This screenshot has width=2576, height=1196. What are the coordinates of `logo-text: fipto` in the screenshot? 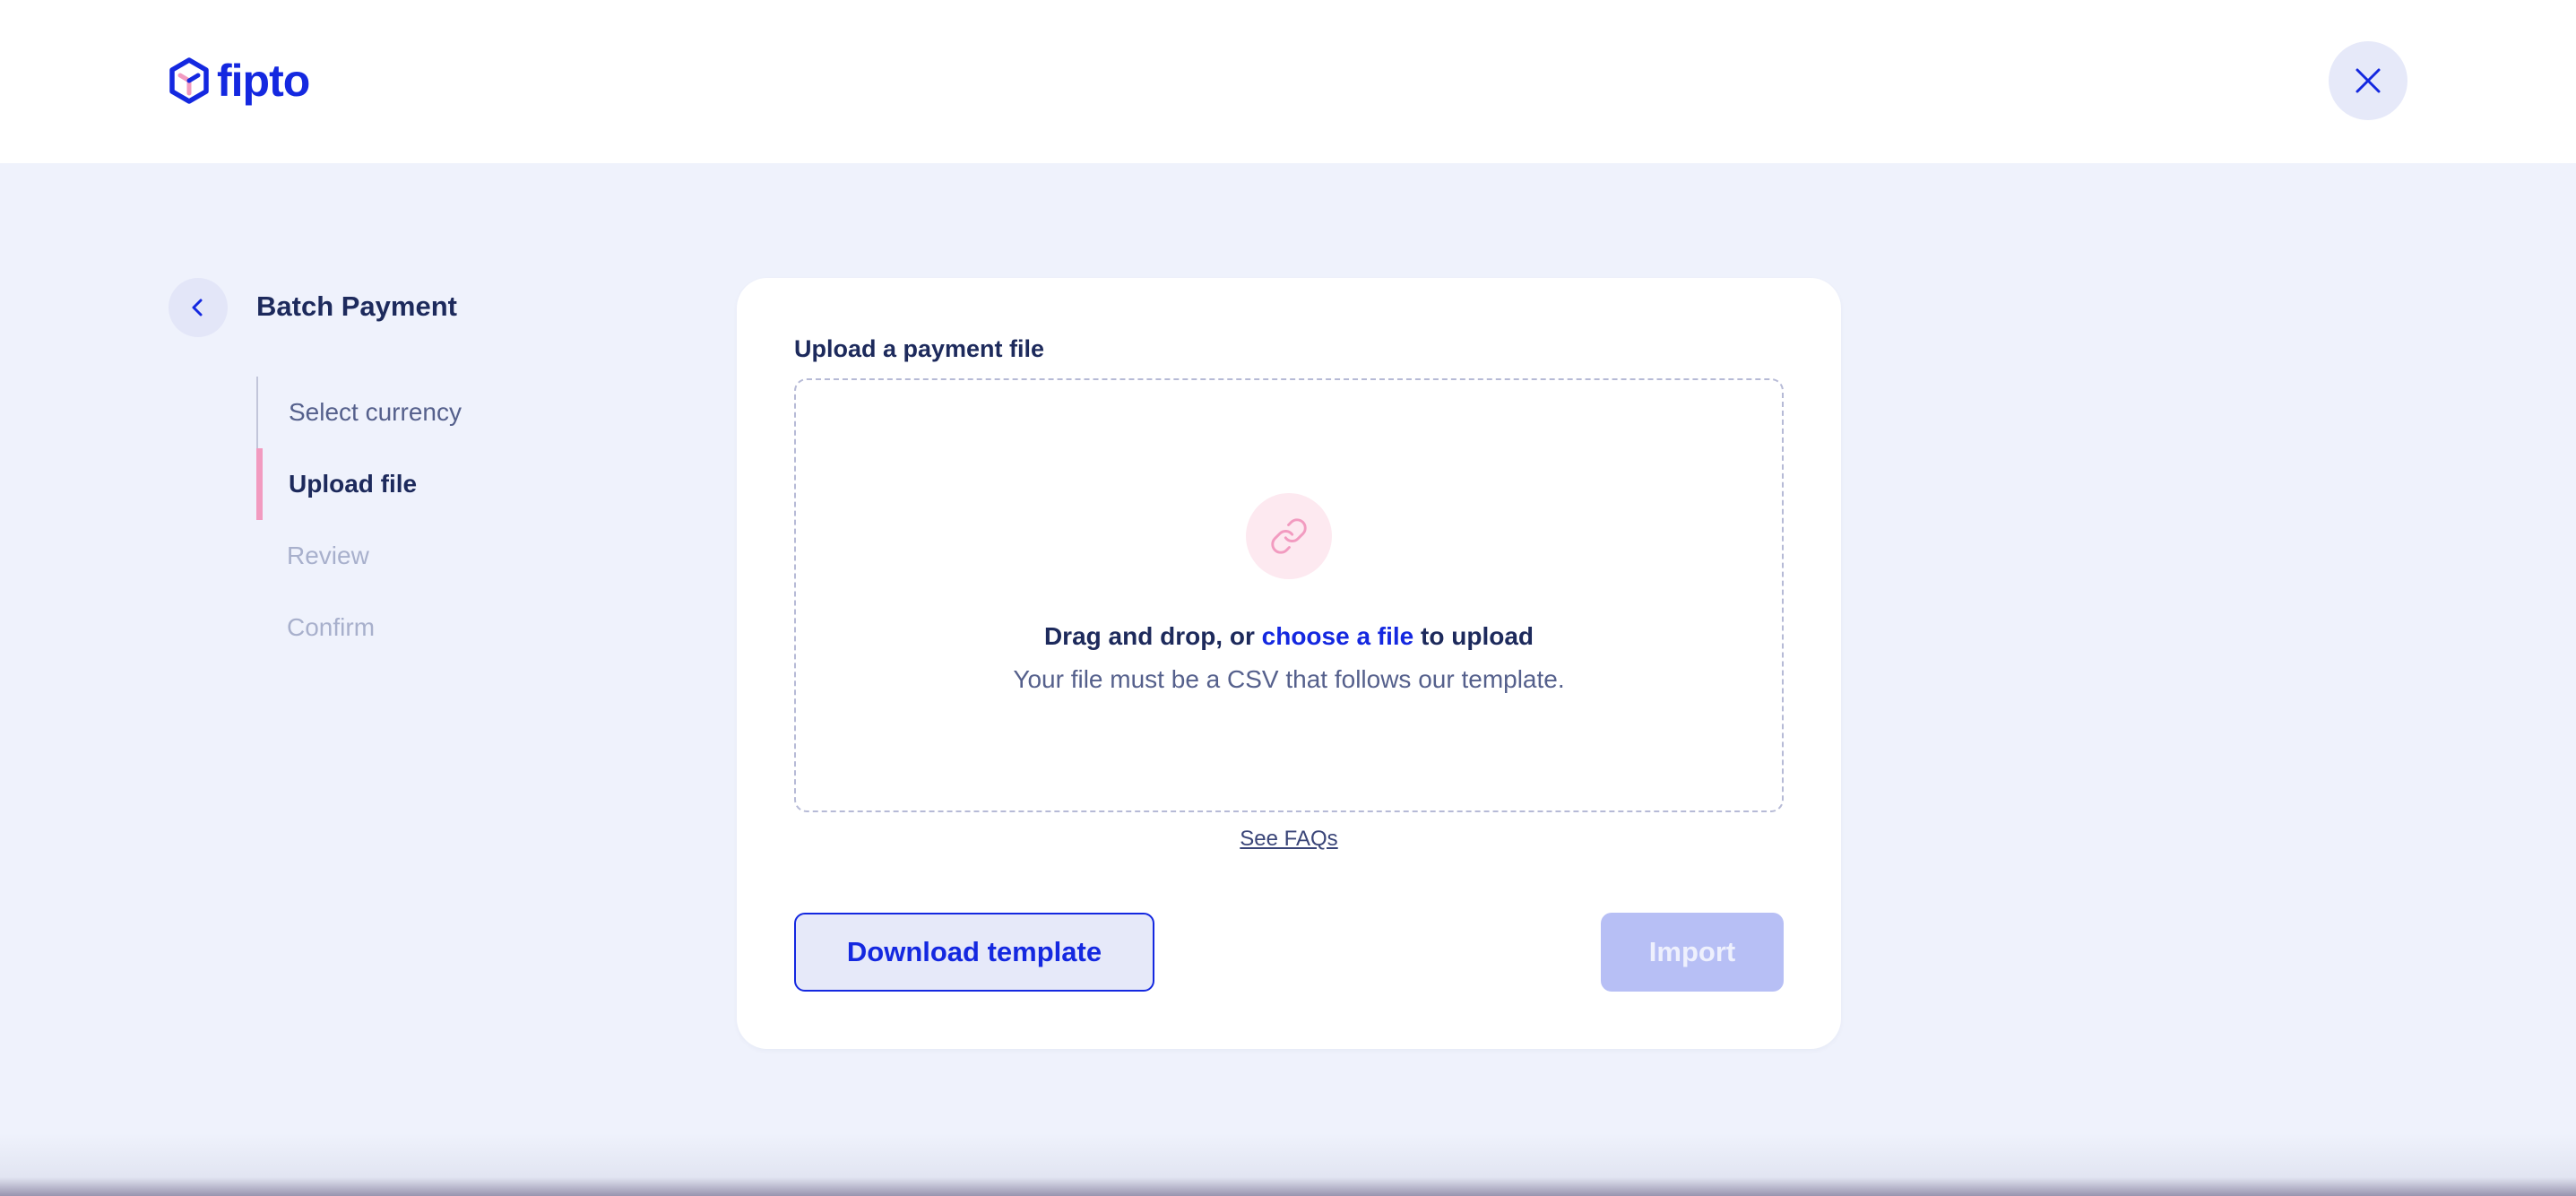 It's located at (263, 81).